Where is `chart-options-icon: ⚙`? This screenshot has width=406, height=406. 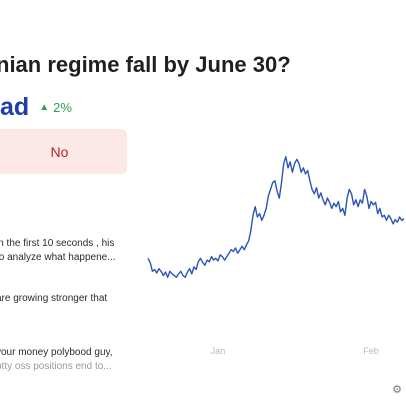 chart-options-icon: ⚙ is located at coordinates (397, 389).